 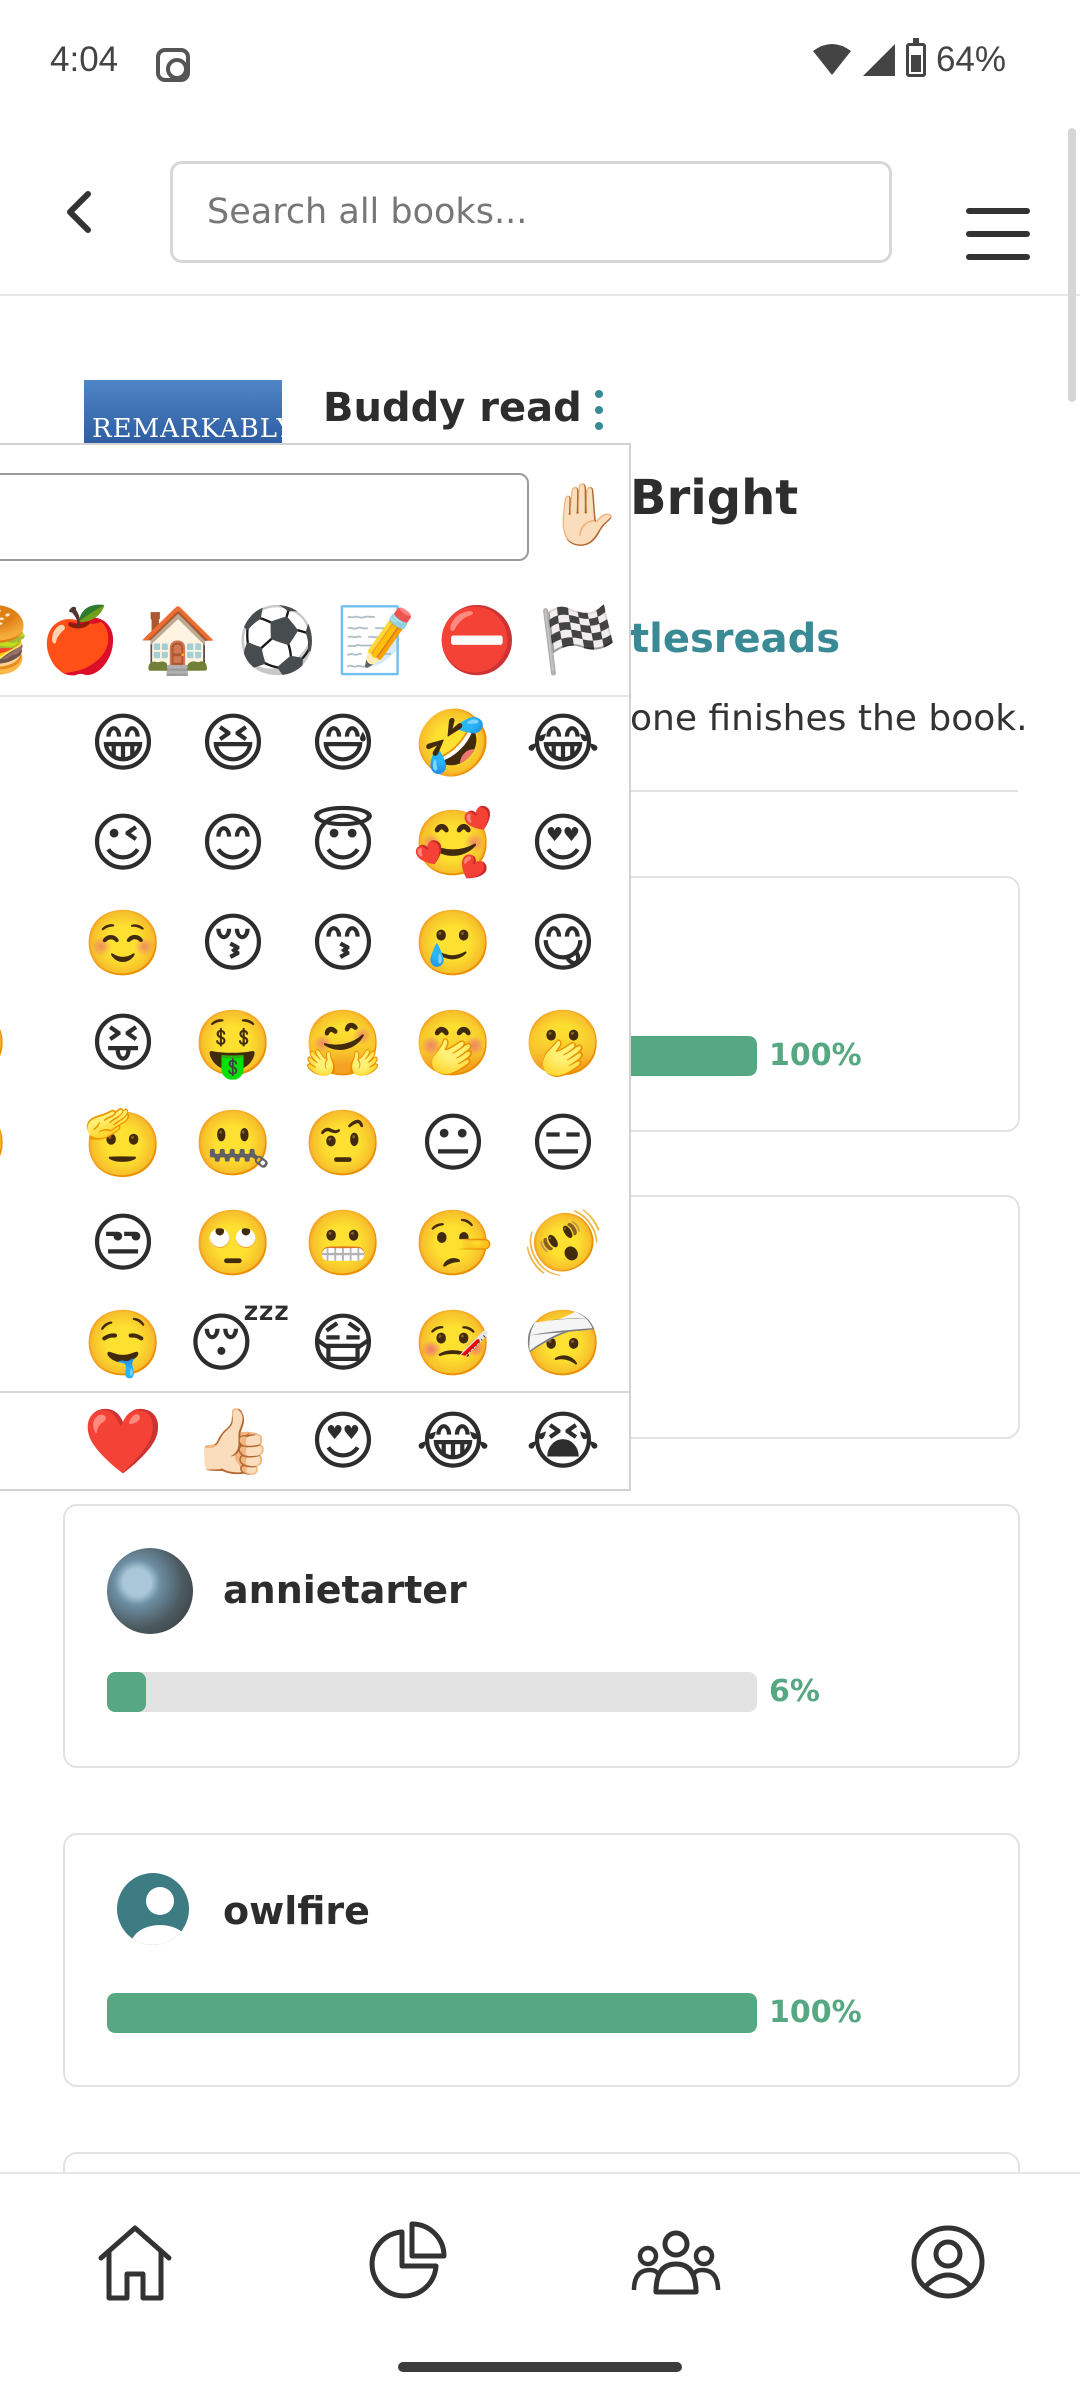 I want to click on emoji-option: 😊, so click(x=233, y=844).